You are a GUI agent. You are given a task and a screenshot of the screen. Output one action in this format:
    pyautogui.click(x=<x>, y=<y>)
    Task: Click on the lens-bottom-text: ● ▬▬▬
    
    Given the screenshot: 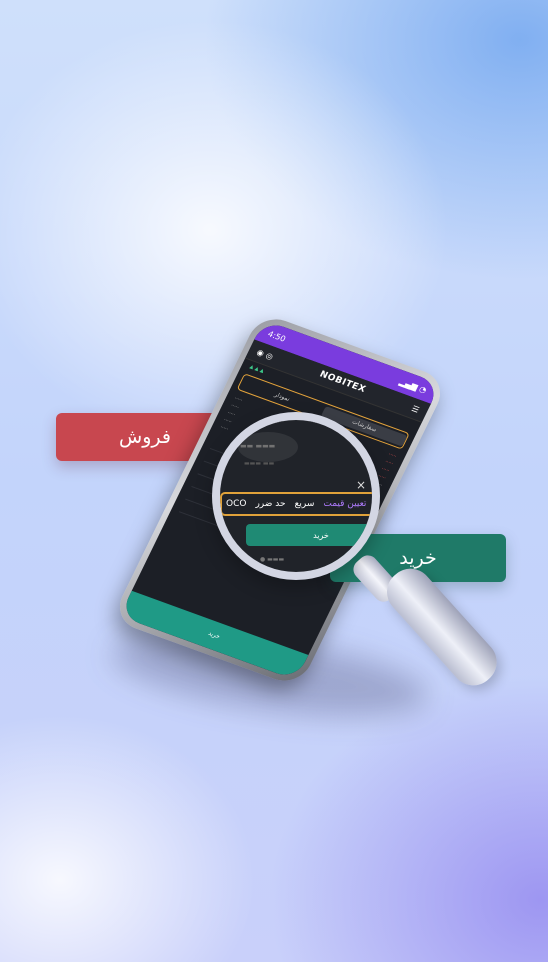 What is the action you would take?
    pyautogui.click(x=272, y=559)
    